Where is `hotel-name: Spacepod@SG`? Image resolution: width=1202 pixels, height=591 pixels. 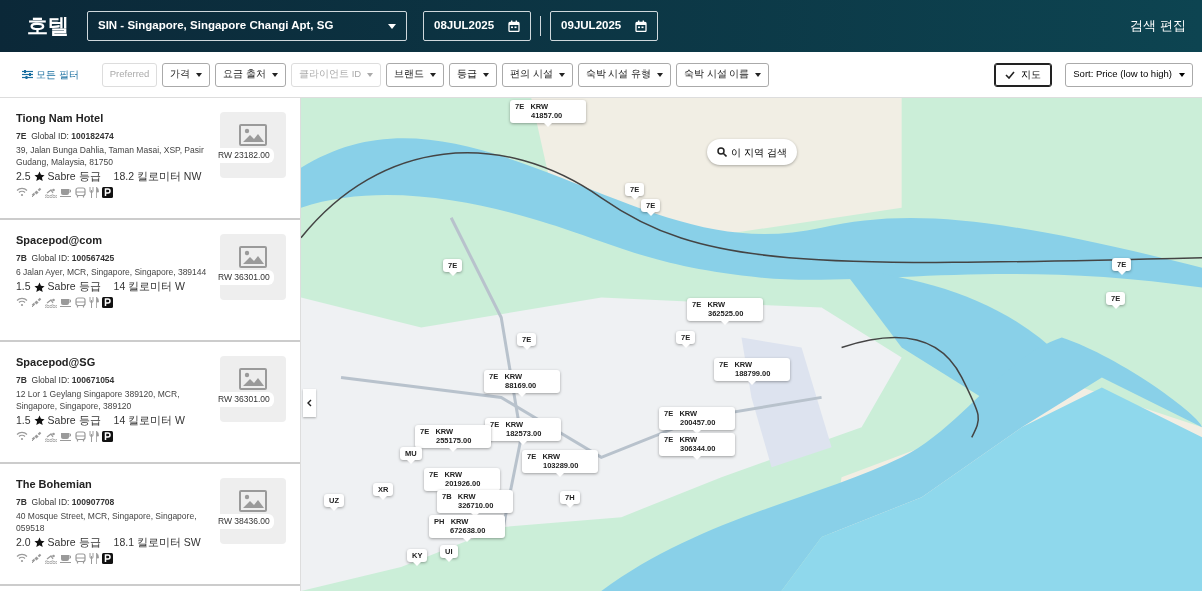
hotel-name: Spacepod@SG is located at coordinates (118, 362).